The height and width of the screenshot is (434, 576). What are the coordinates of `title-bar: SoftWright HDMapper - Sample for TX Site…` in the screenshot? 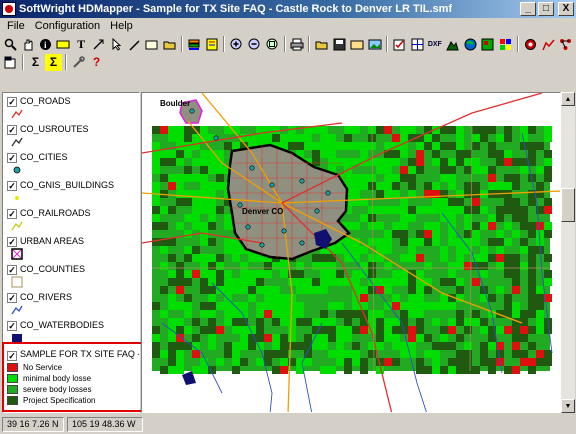 It's located at (288, 9).